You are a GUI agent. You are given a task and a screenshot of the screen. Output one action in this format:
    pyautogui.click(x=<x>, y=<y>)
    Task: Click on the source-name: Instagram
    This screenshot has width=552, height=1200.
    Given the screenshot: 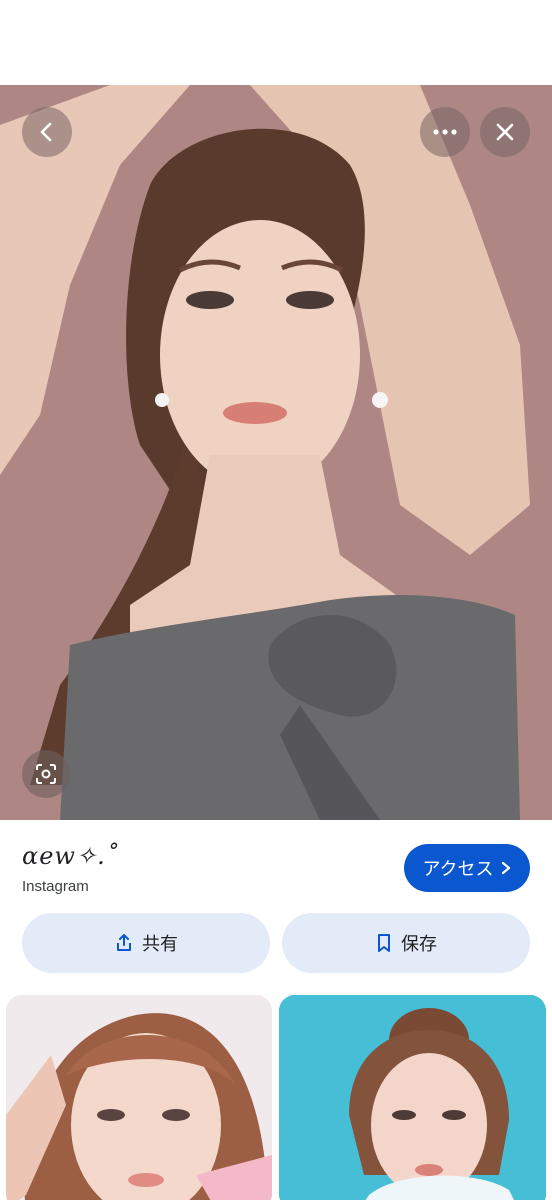 What is the action you would take?
    pyautogui.click(x=55, y=886)
    